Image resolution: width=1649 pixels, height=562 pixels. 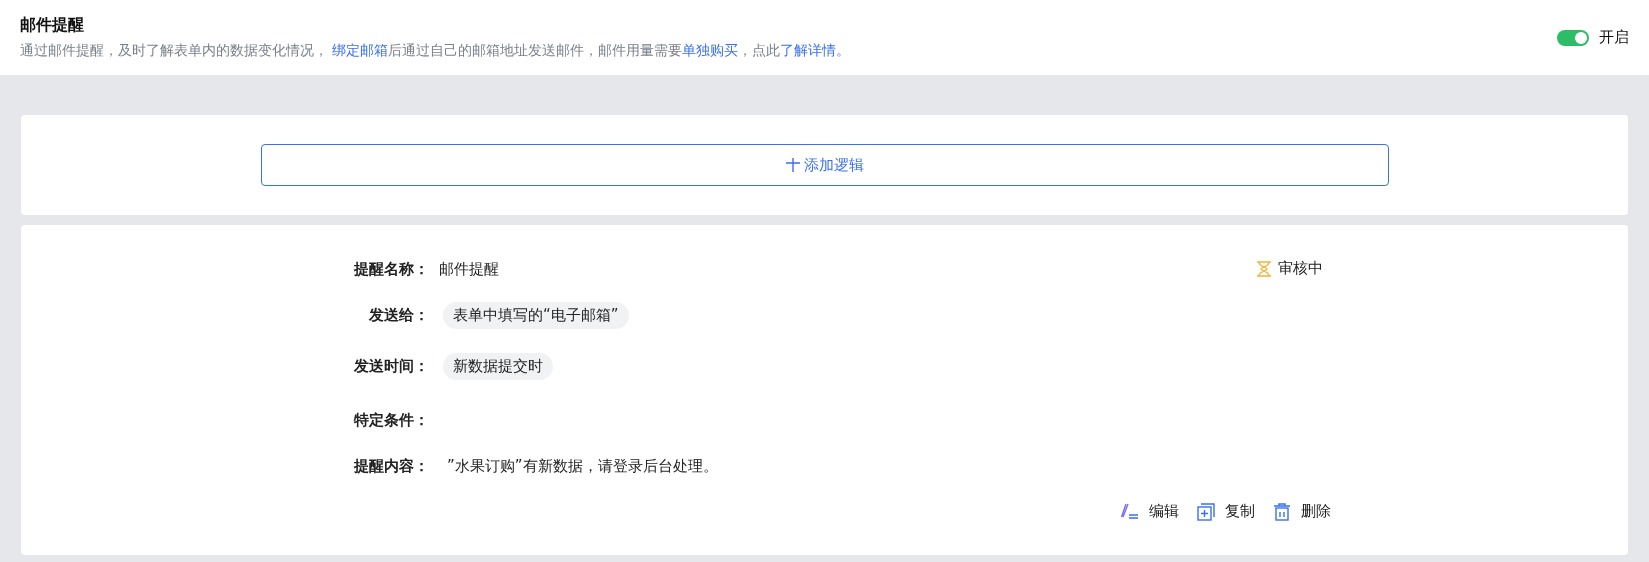 What do you see at coordinates (1130, 511) in the screenshot?
I see `pencil-icon` at bounding box center [1130, 511].